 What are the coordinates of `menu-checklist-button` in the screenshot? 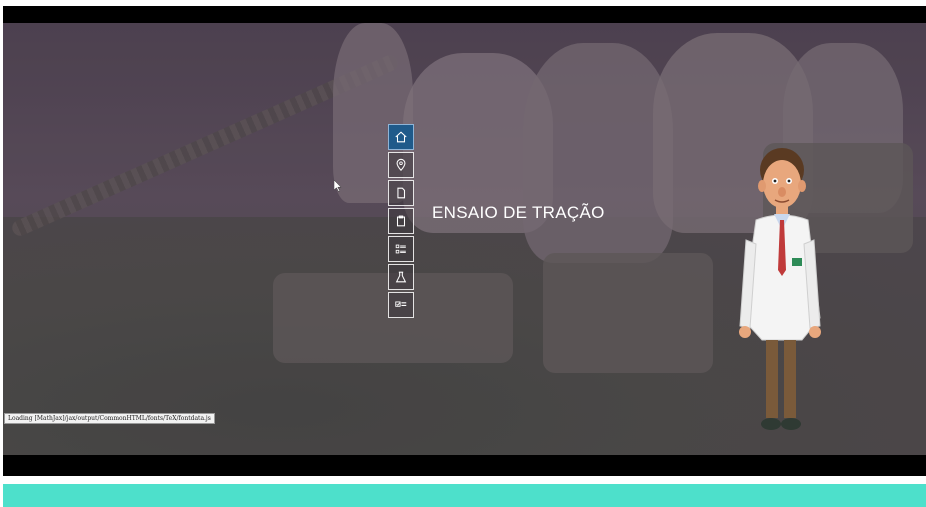 It's located at (401, 305).